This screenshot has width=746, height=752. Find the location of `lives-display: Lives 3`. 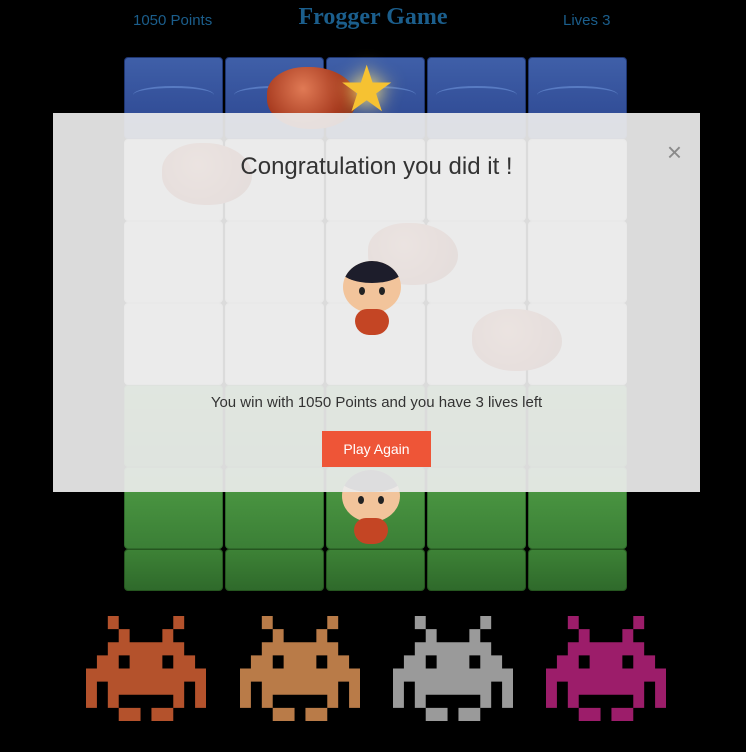

lives-display: Lives 3 is located at coordinates (587, 20).